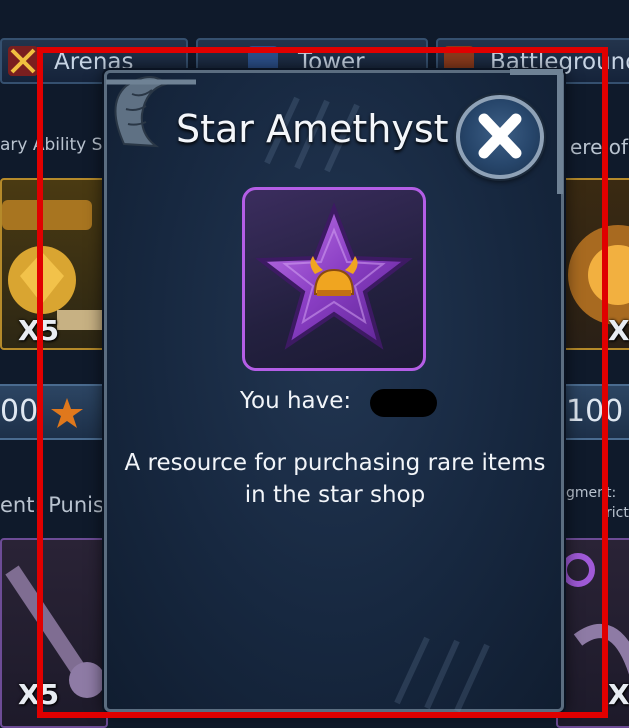  I want to click on star-amethyst-icon, so click(334, 276).